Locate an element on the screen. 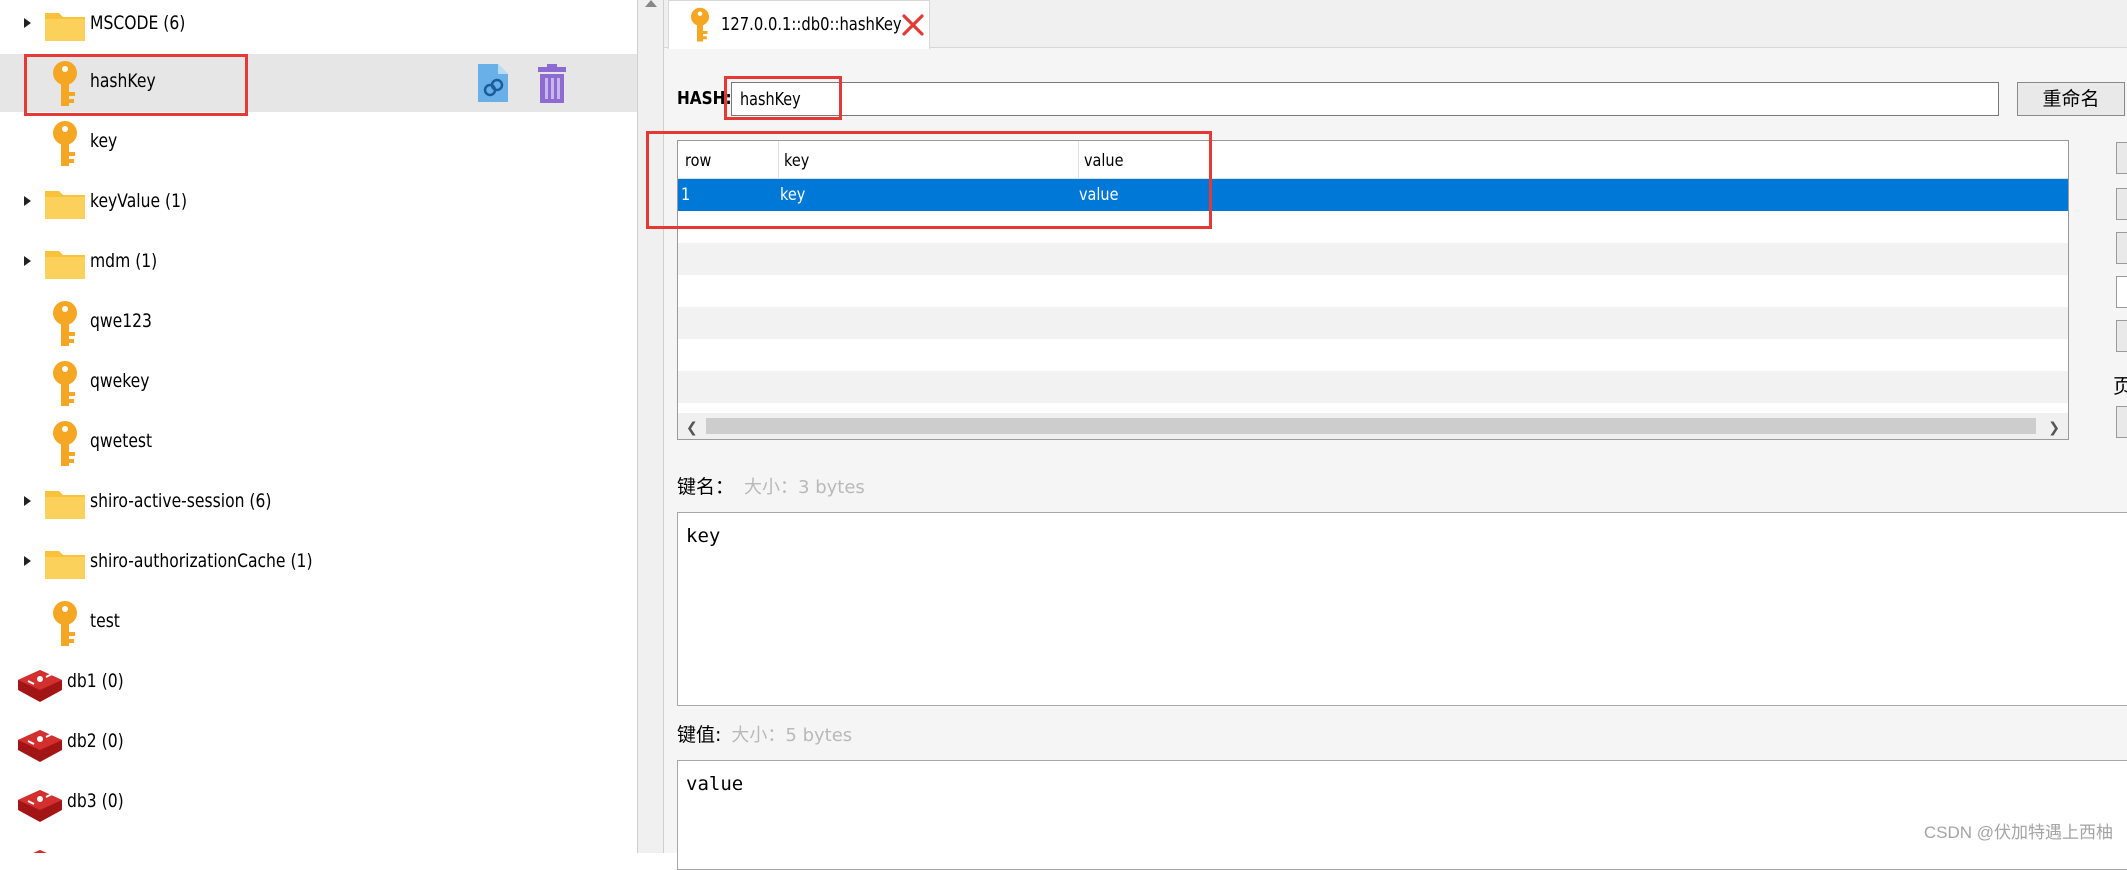 The width and height of the screenshot is (2127, 870). close-icon is located at coordinates (913, 25).